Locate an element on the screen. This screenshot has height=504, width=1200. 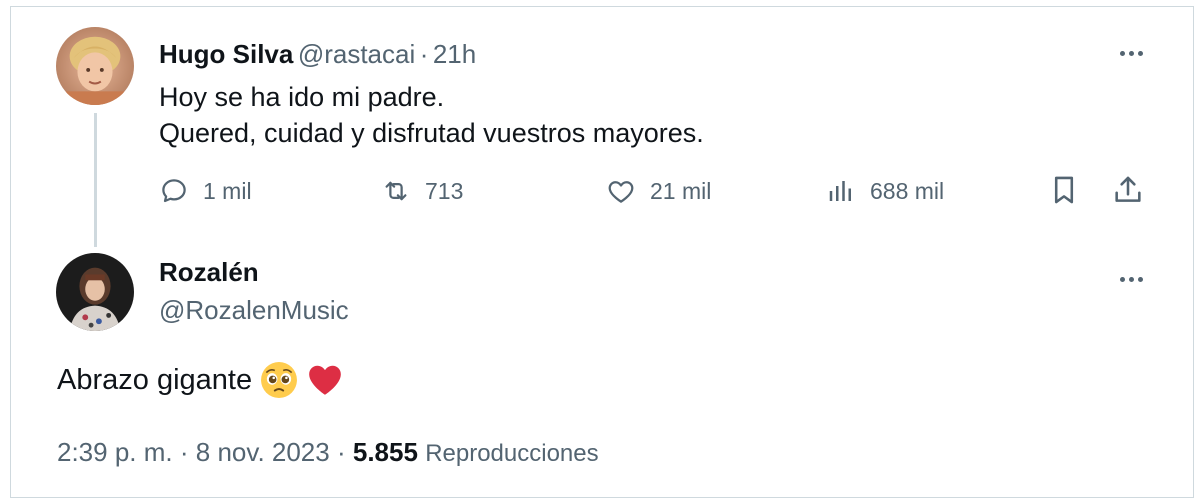
views-button: 688 mil is located at coordinates (885, 191).